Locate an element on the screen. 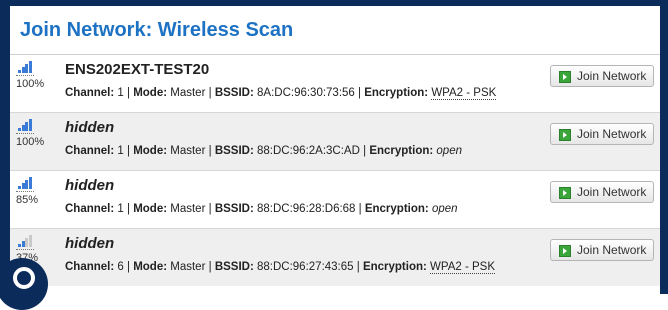  signal-percent: 85% is located at coordinates (27, 200).